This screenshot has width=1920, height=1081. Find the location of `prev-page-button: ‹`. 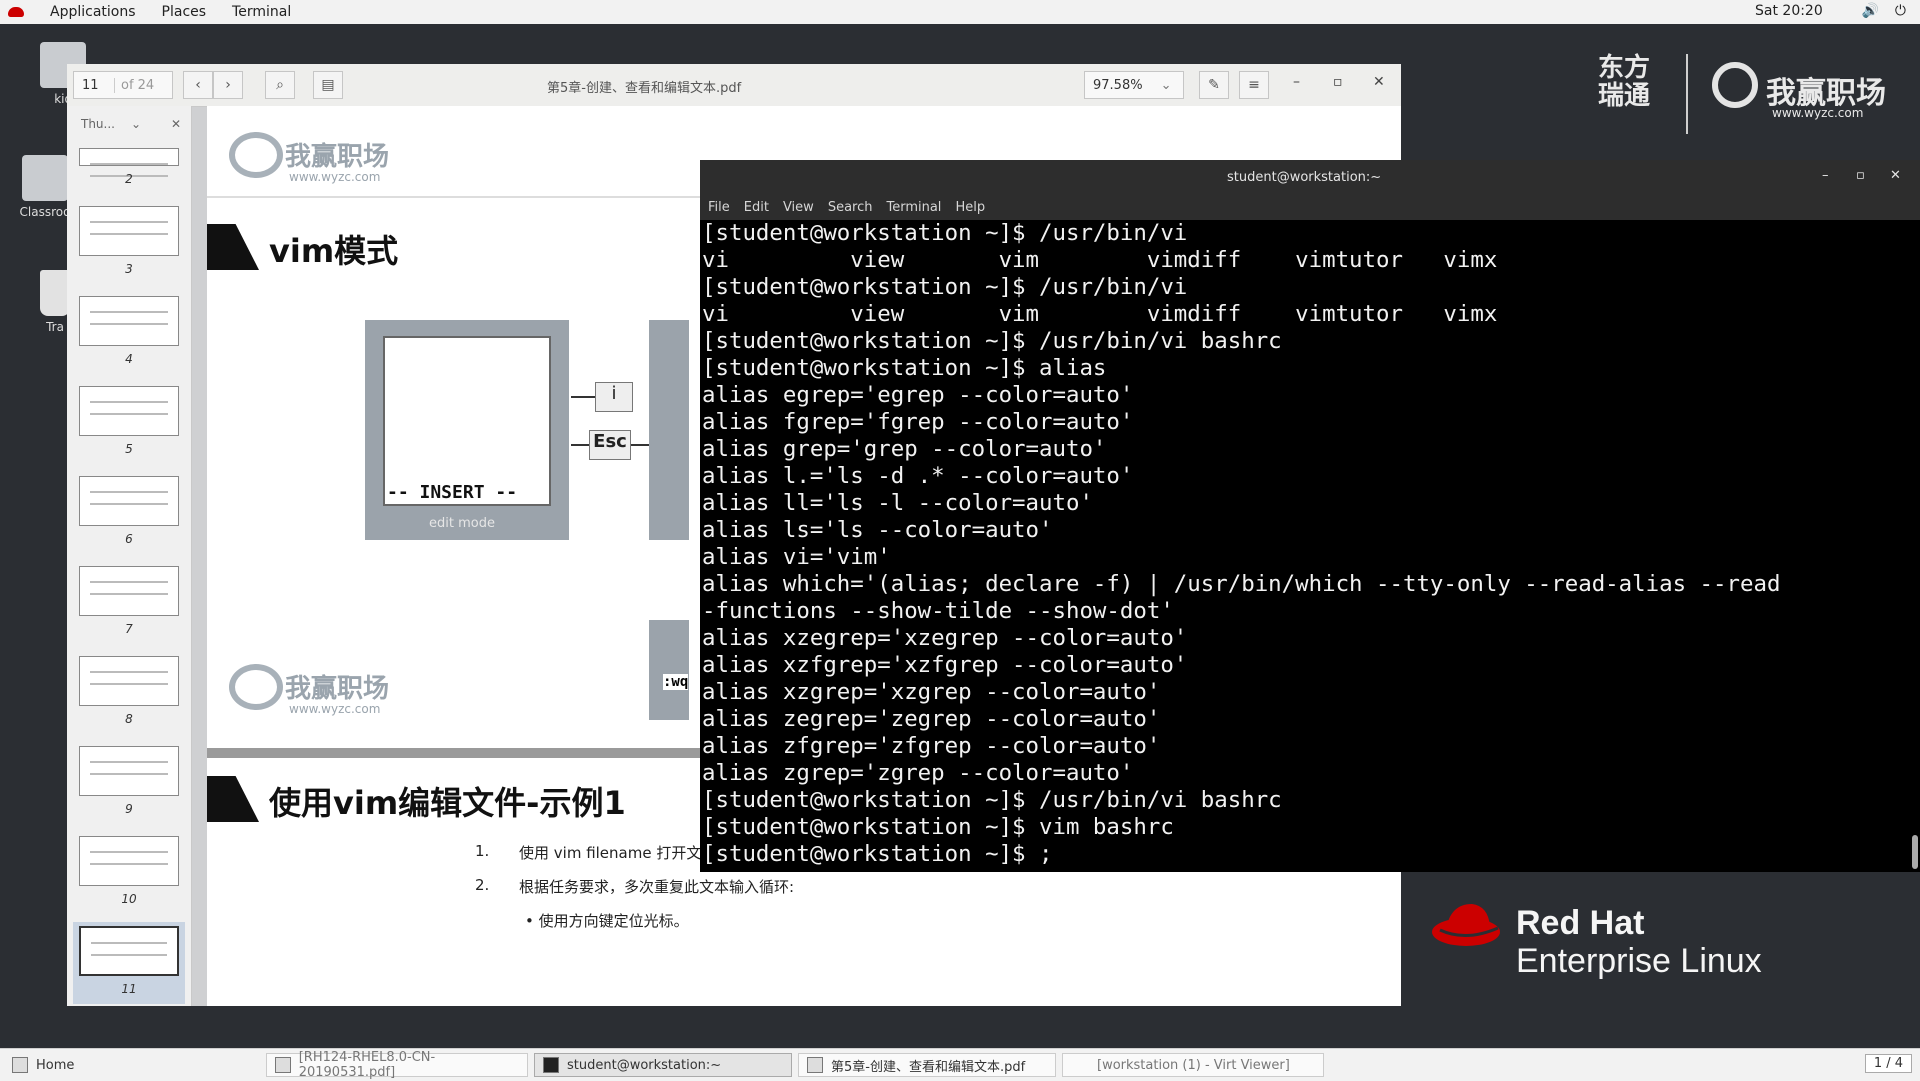

prev-page-button: ‹ is located at coordinates (198, 85).